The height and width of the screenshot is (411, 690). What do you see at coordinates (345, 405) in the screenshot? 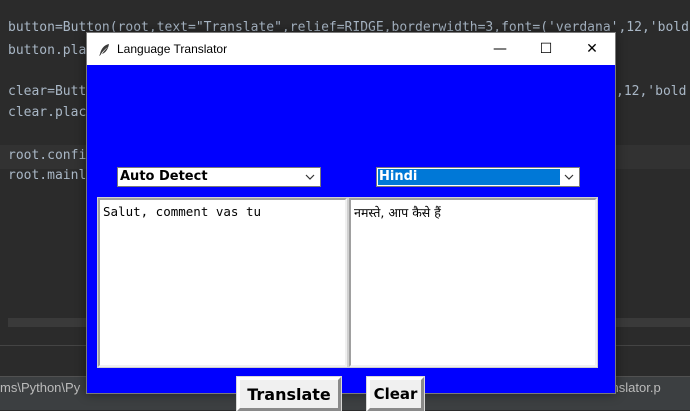
I see `ide-bottom-strip` at bounding box center [345, 405].